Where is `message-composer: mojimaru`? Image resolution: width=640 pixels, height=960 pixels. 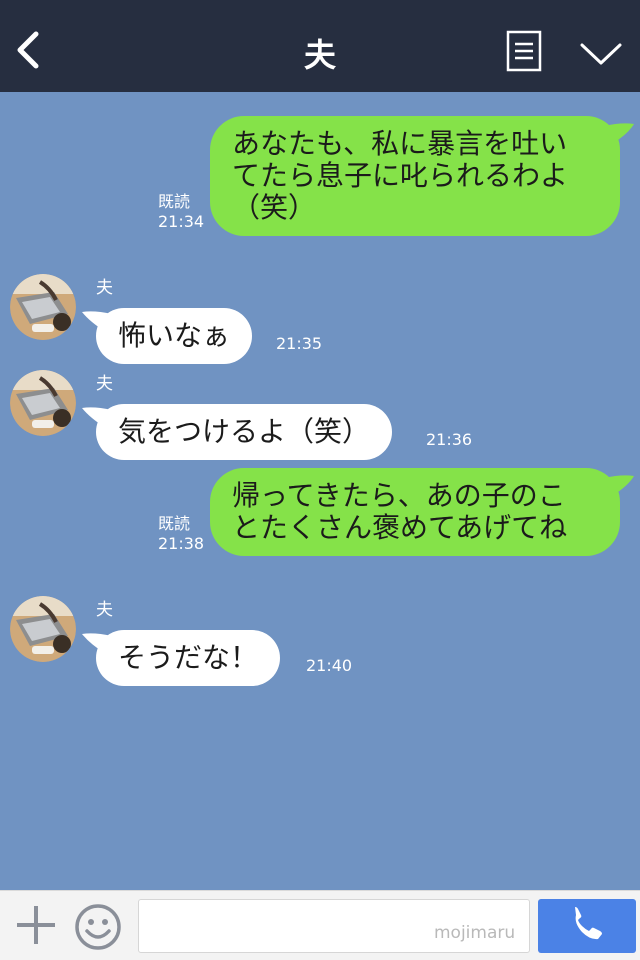
message-composer: mojimaru is located at coordinates (320, 925).